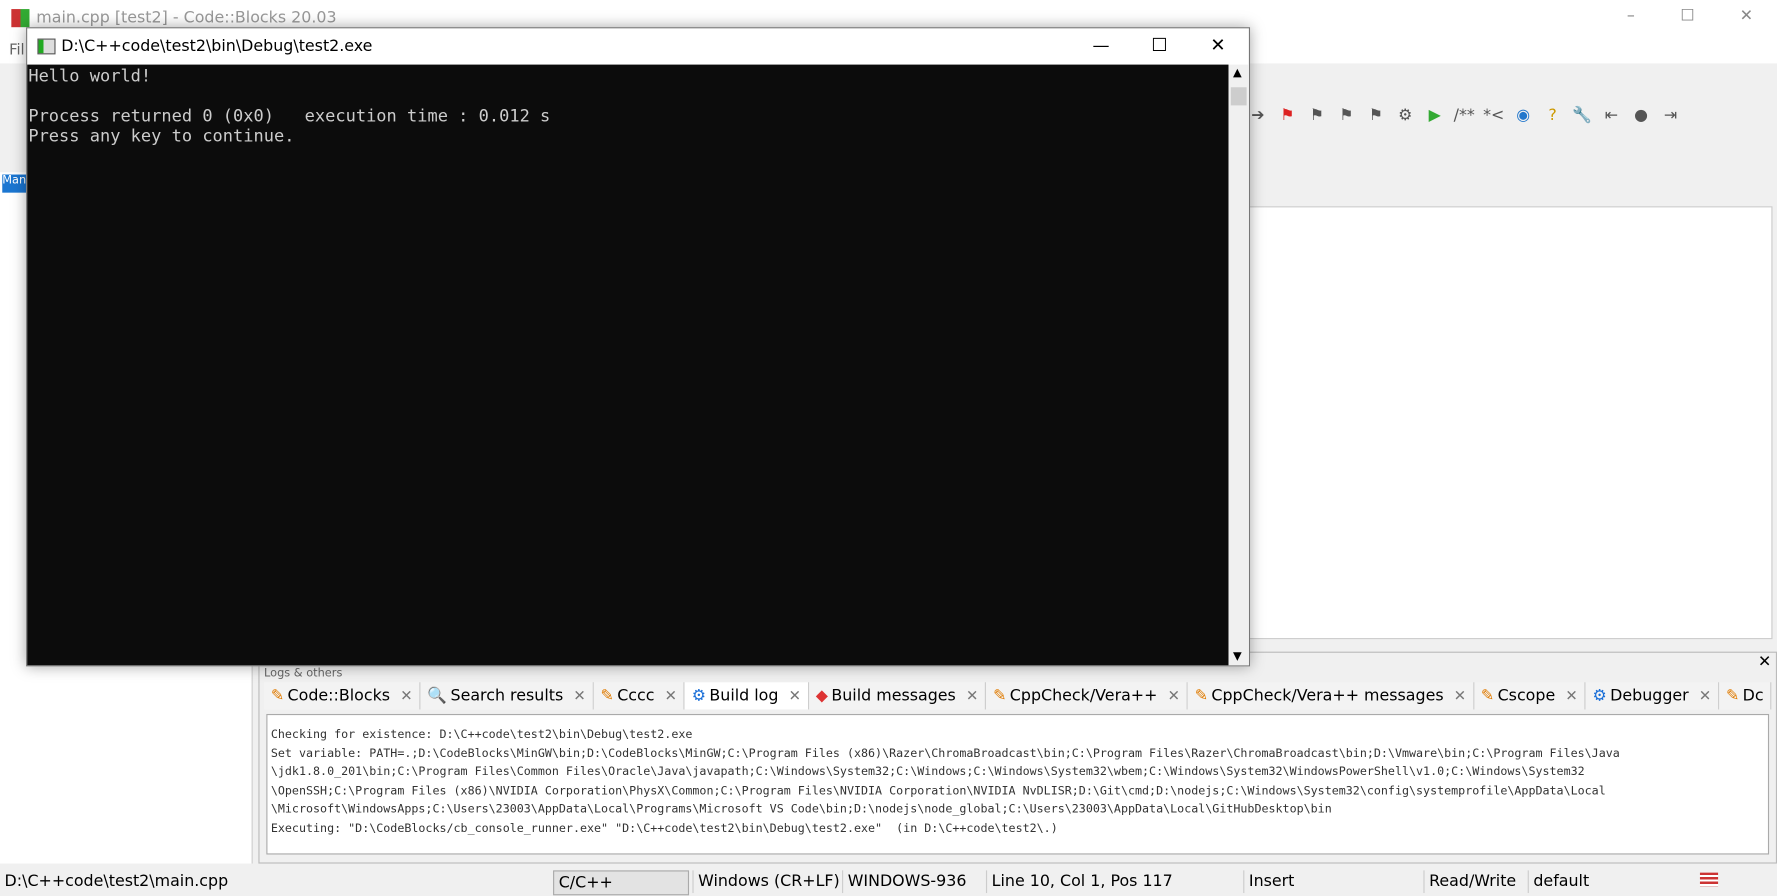 Image resolution: width=1777 pixels, height=896 pixels. What do you see at coordinates (17, 50) in the screenshot?
I see `menu-file: Fil` at bounding box center [17, 50].